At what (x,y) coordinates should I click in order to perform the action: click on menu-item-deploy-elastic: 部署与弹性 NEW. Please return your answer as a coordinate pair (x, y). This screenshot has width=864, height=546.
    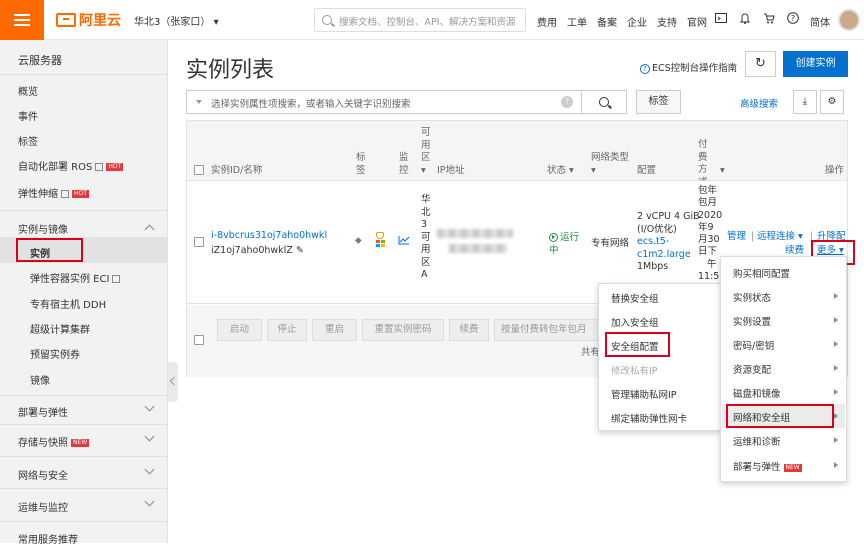
    Looking at the image, I should click on (767, 466).